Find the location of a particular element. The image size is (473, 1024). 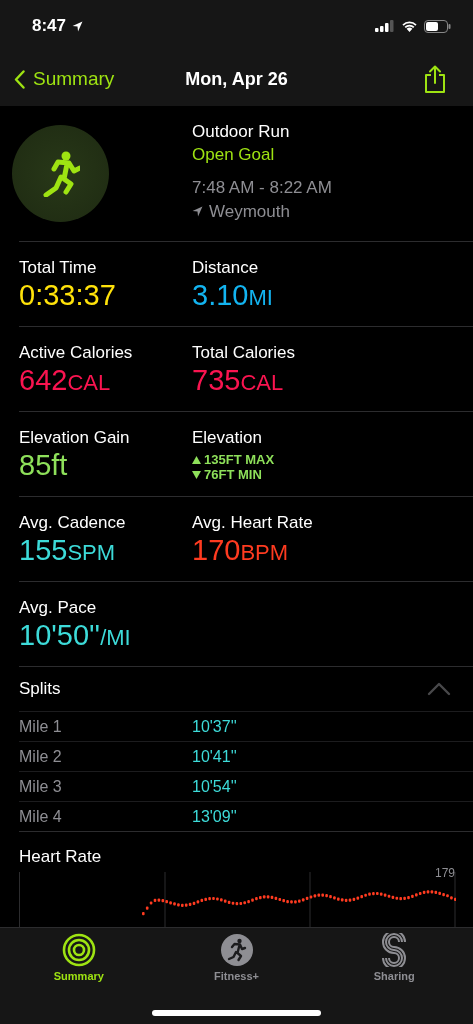

workout-type: Outdoor Run is located at coordinates (241, 131).